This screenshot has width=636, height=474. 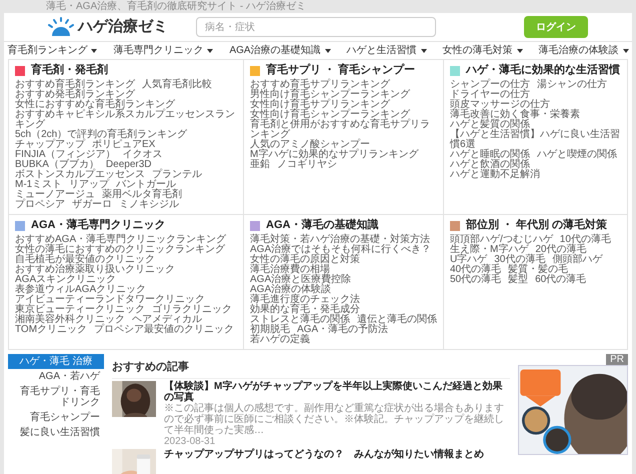 What do you see at coordinates (260, 165) in the screenshot?
I see `menu-link: 亜鉛` at bounding box center [260, 165].